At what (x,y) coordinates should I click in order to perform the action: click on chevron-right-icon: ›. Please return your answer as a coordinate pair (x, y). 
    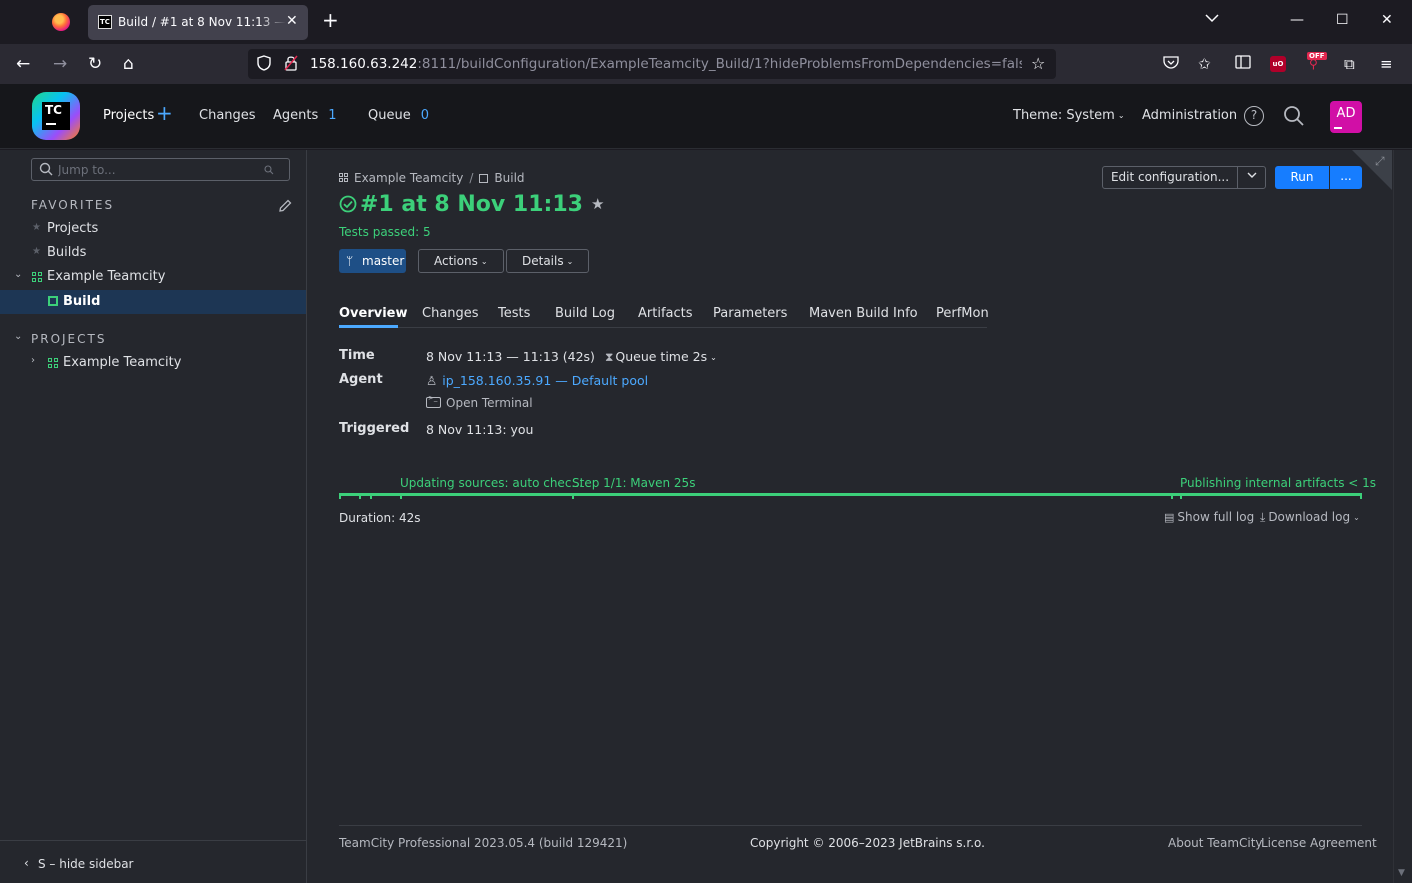
    Looking at the image, I should click on (33, 360).